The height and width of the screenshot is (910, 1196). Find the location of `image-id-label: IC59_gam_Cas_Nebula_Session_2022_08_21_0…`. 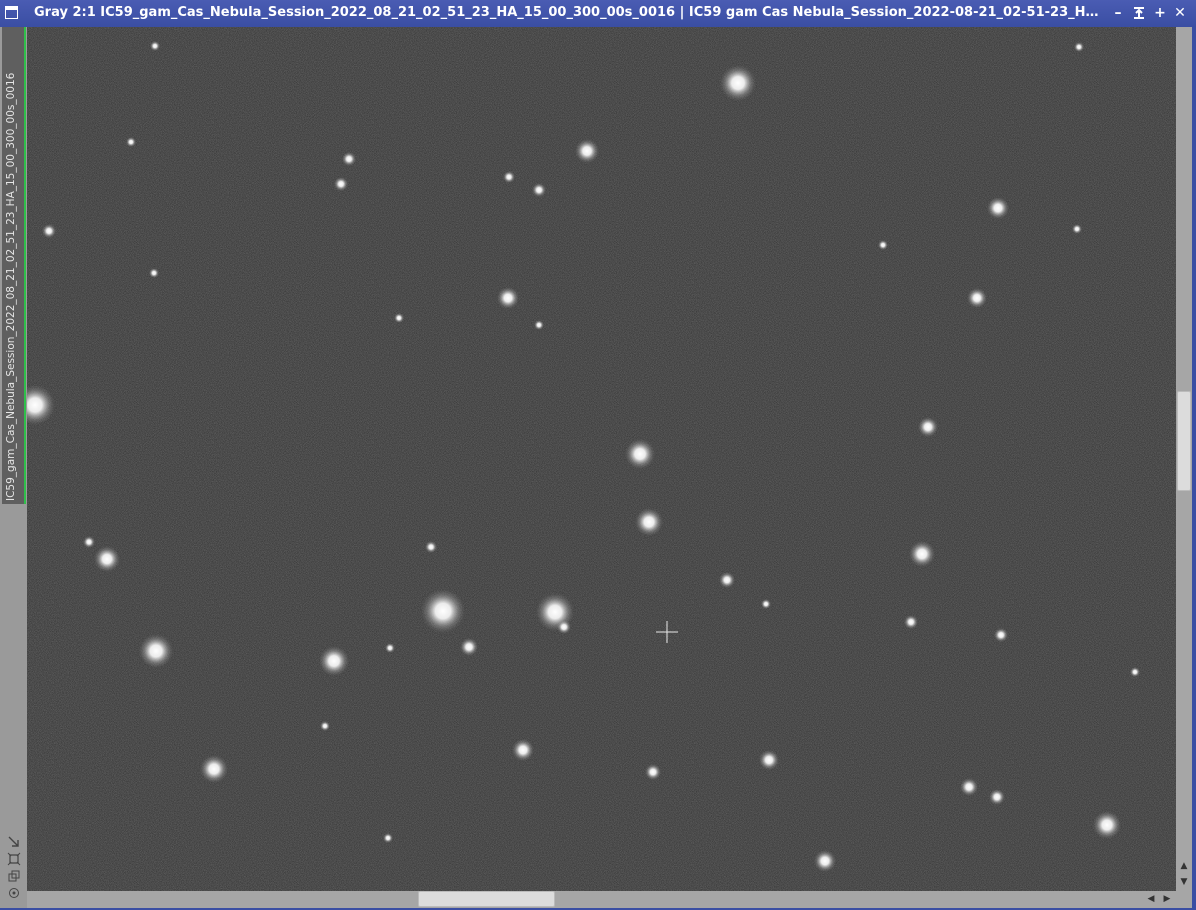

image-id-label: IC59_gam_Cas_Nebula_Session_2022_08_21_0… is located at coordinates (11, 286).